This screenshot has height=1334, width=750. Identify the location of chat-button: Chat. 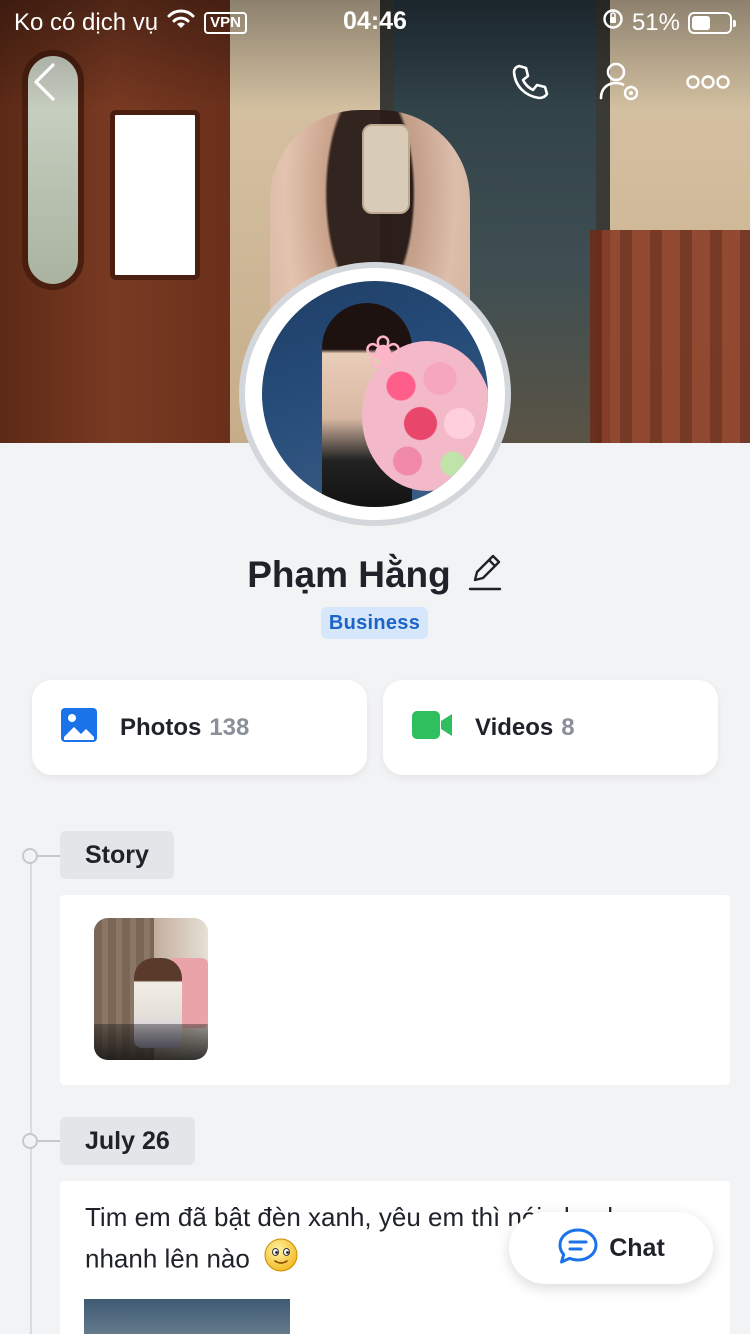
(611, 1248).